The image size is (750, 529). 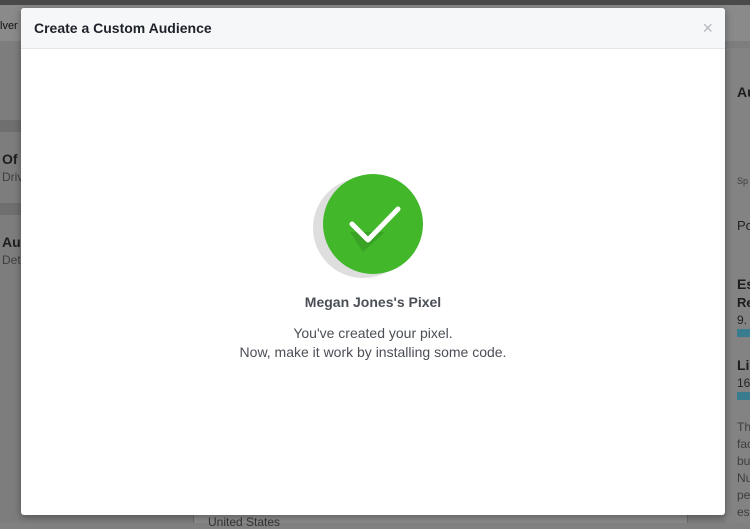 I want to click on background-fragment: Sp, so click(x=743, y=181).